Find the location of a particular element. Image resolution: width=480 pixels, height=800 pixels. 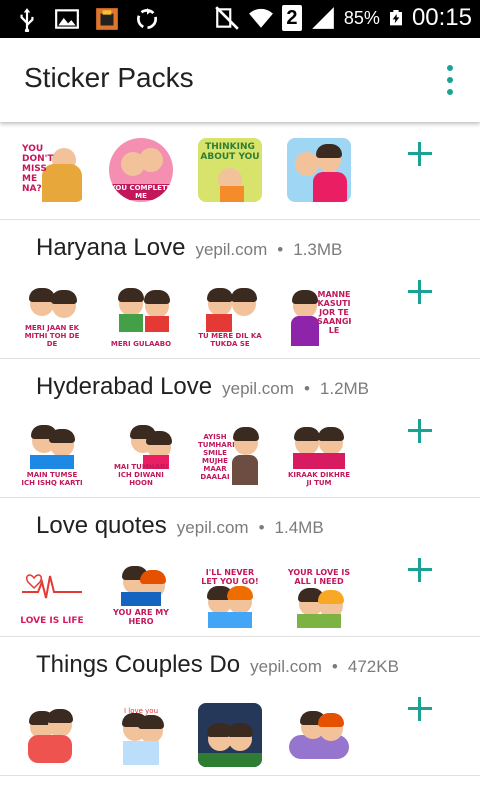

sticker-thumbnail: YOU COMPLETE ME is located at coordinates (141, 170).